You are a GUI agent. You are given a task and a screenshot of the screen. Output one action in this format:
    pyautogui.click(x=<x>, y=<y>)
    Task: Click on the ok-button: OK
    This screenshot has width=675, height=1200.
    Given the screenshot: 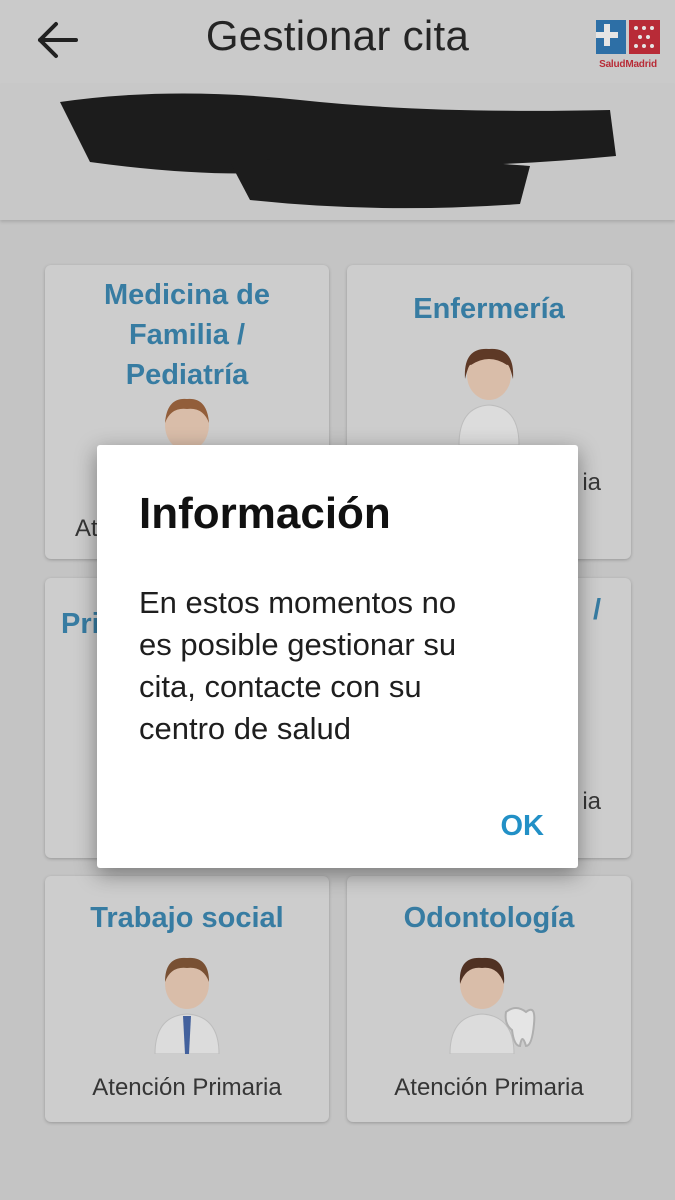 What is the action you would take?
    pyautogui.click(x=523, y=826)
    